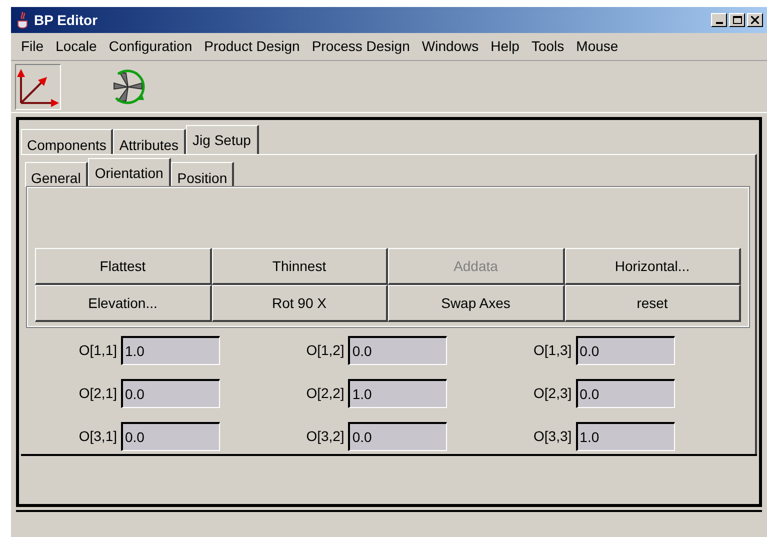 This screenshot has width=767, height=537. What do you see at coordinates (719, 20) in the screenshot?
I see `minimize-button` at bounding box center [719, 20].